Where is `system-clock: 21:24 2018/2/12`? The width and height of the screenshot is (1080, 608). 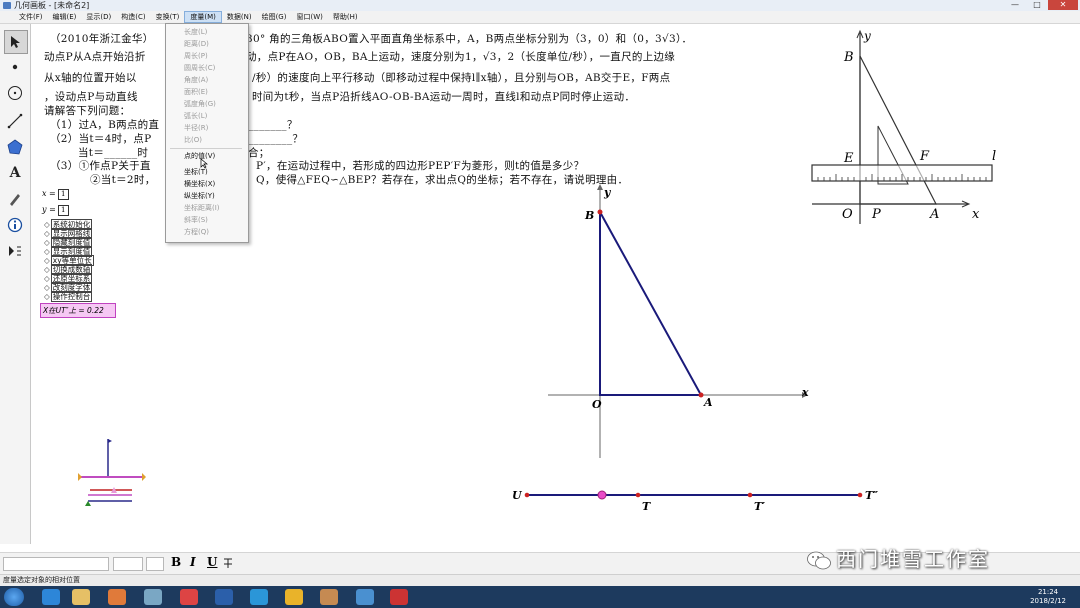
system-clock: 21:24 2018/2/12 is located at coordinates (1048, 597).